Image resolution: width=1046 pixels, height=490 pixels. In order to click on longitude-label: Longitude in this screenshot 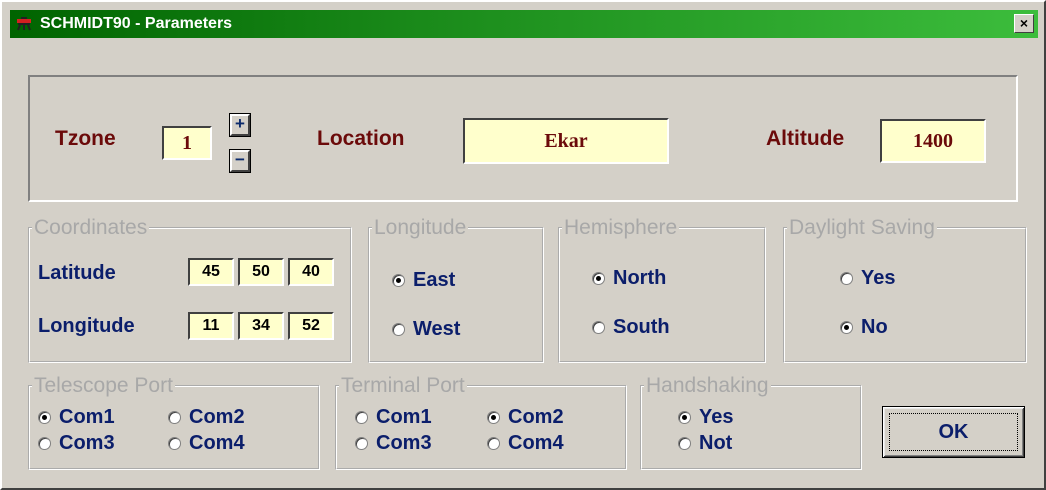, I will do `click(86, 326)`.